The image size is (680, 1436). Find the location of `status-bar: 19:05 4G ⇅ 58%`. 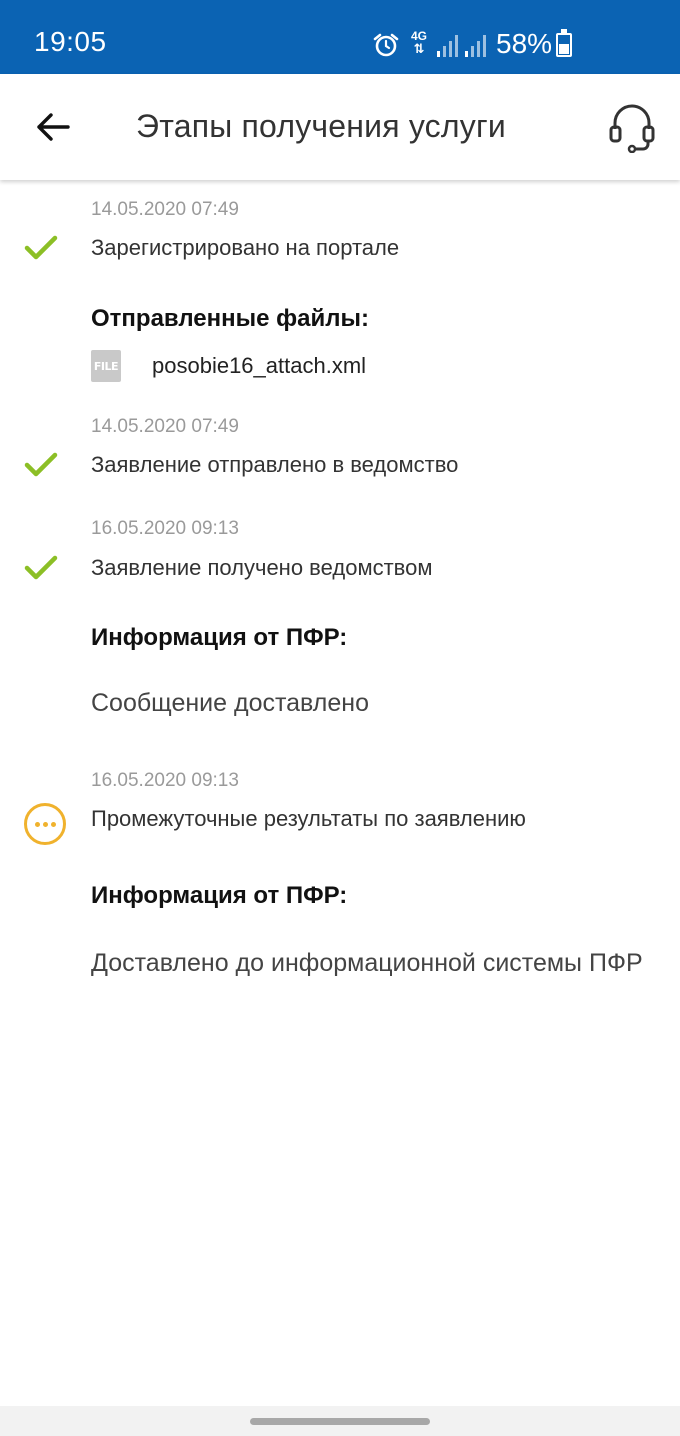

status-bar: 19:05 4G ⇅ 58% is located at coordinates (340, 37).